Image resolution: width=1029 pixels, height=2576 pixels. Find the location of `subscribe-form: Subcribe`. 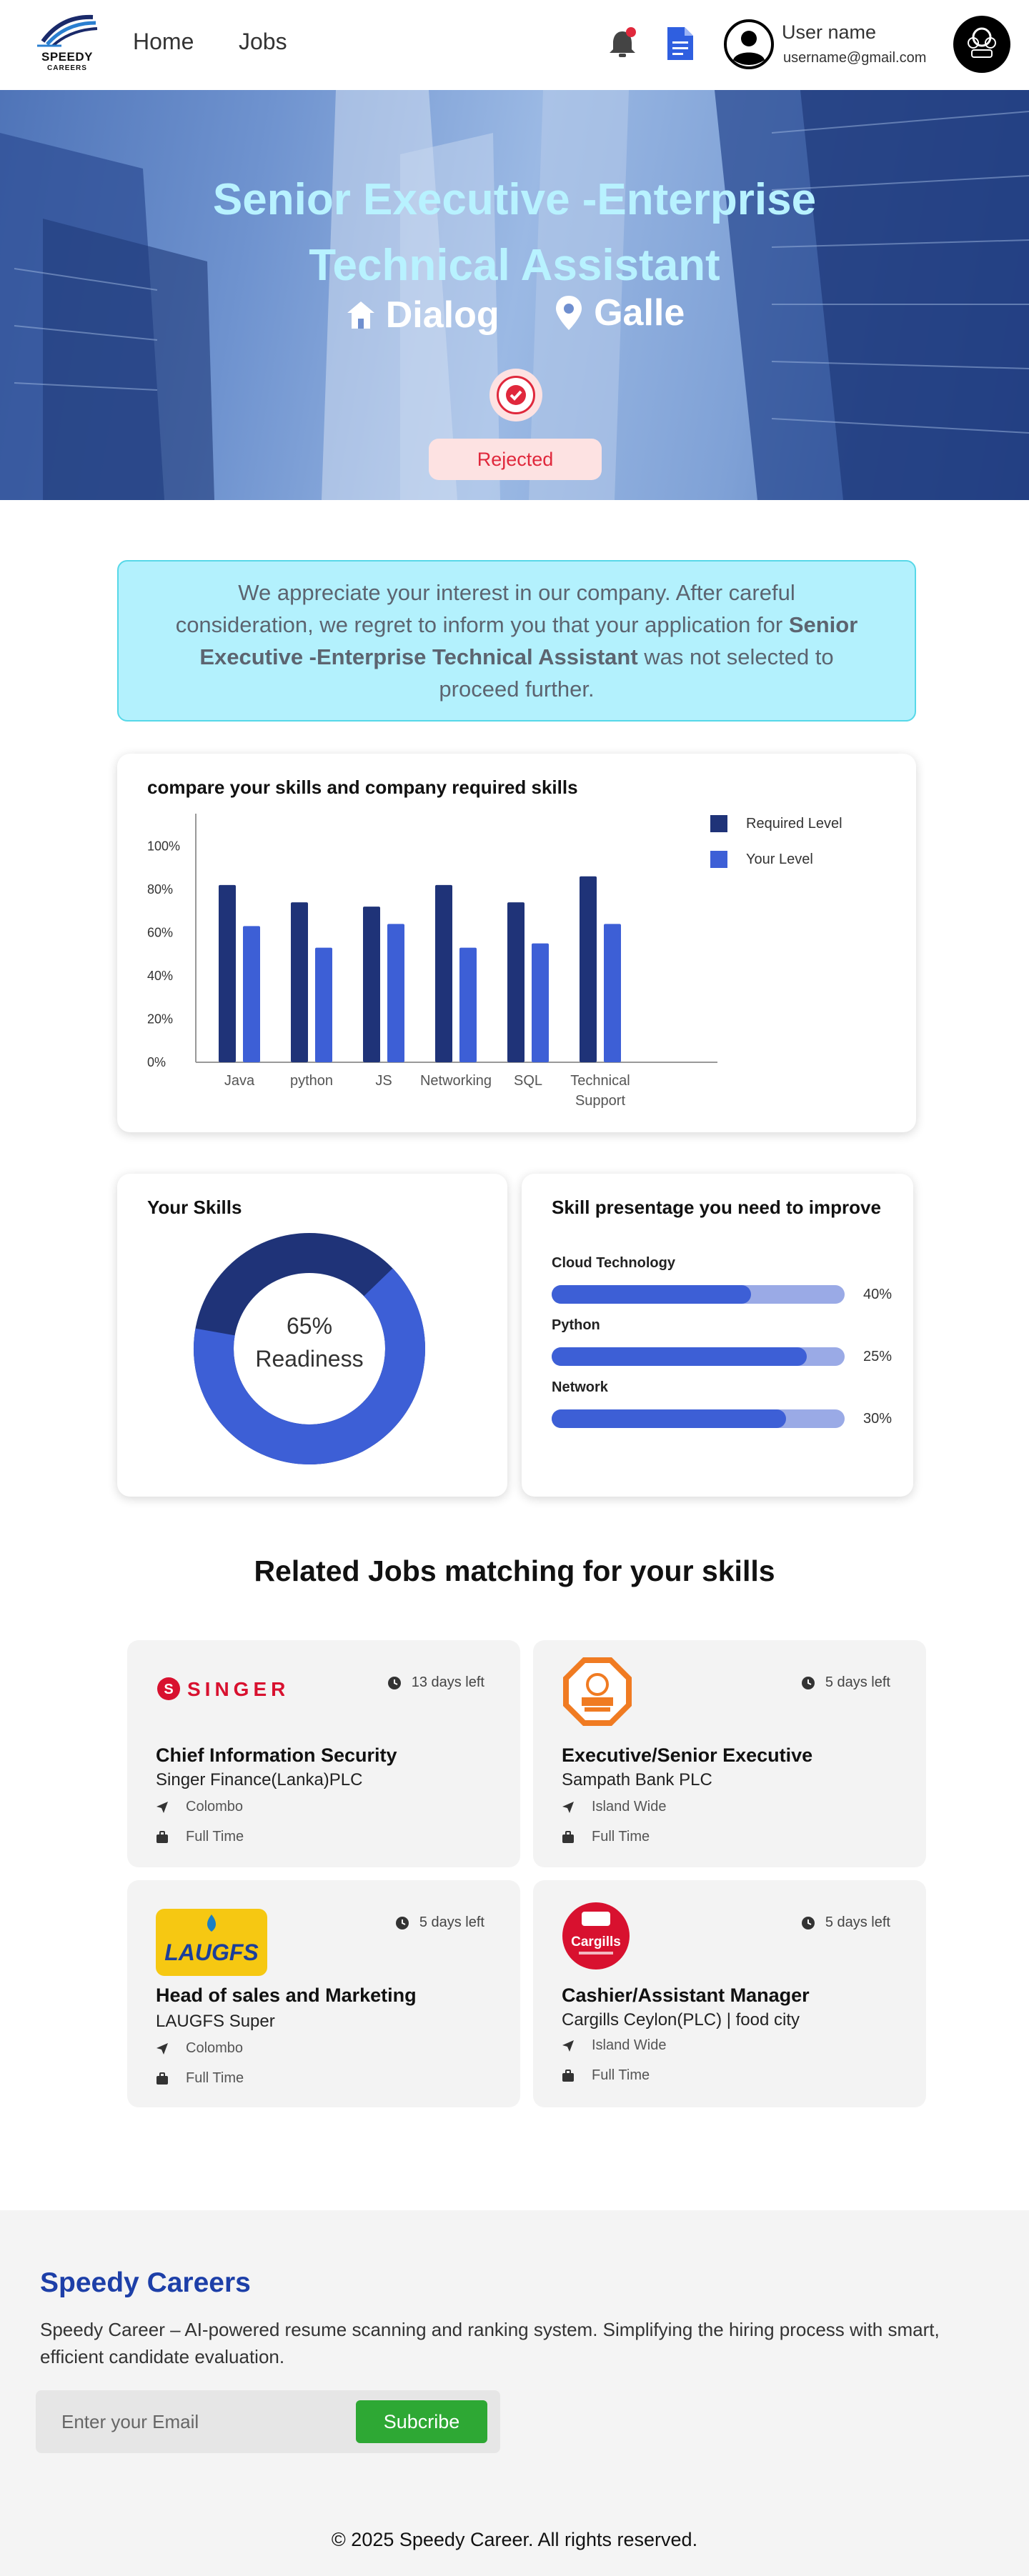

subscribe-form: Subcribe is located at coordinates (268, 2422).